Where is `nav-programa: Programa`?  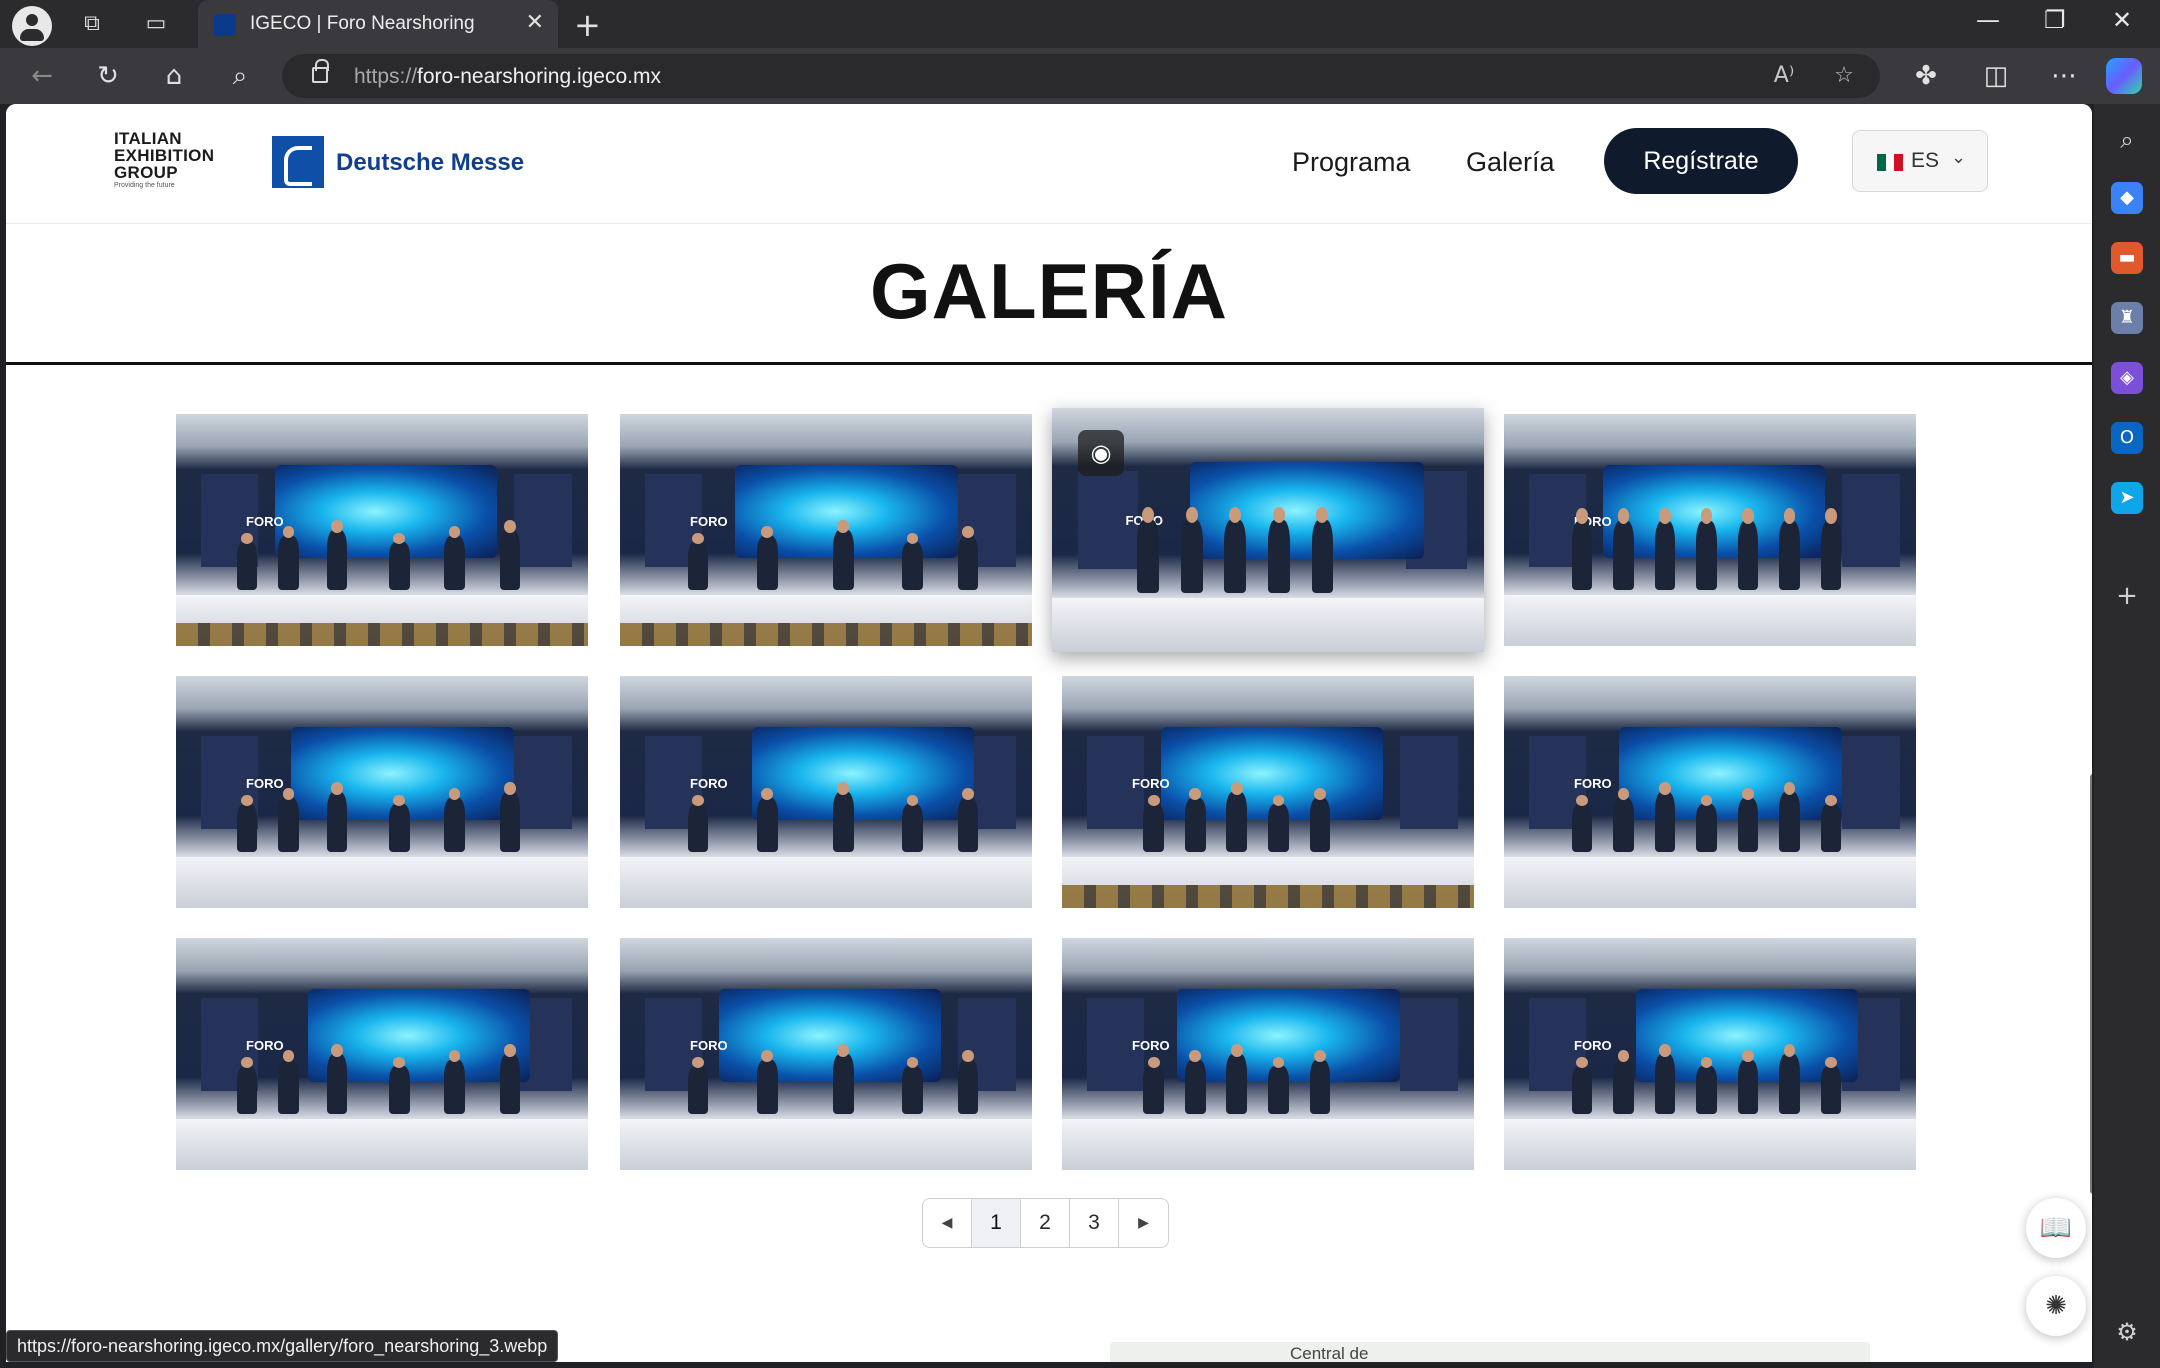 nav-programa: Programa is located at coordinates (1351, 162).